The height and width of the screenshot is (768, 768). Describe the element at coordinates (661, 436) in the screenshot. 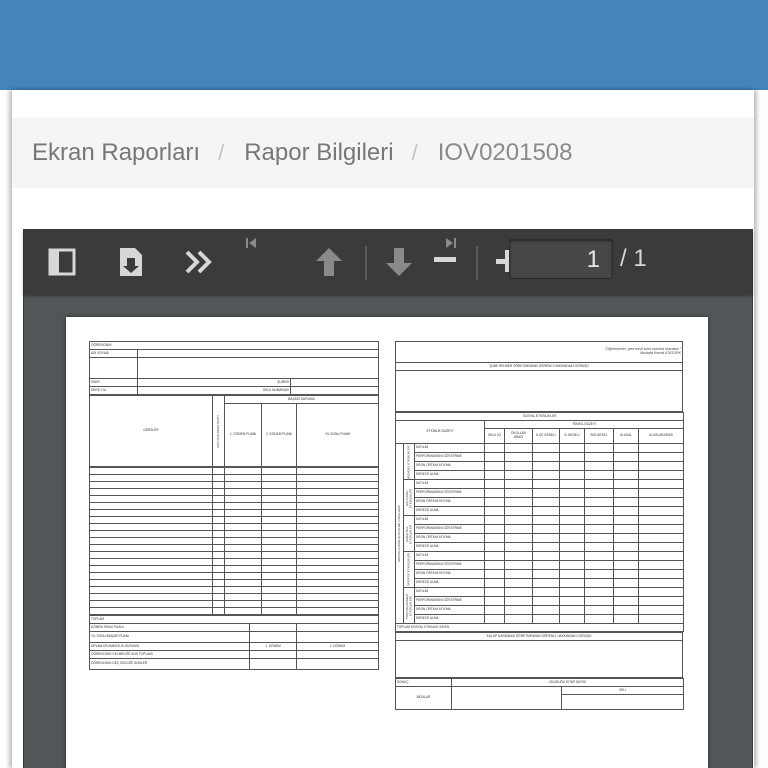

I see `level-header: ULUSLARARASI` at that location.